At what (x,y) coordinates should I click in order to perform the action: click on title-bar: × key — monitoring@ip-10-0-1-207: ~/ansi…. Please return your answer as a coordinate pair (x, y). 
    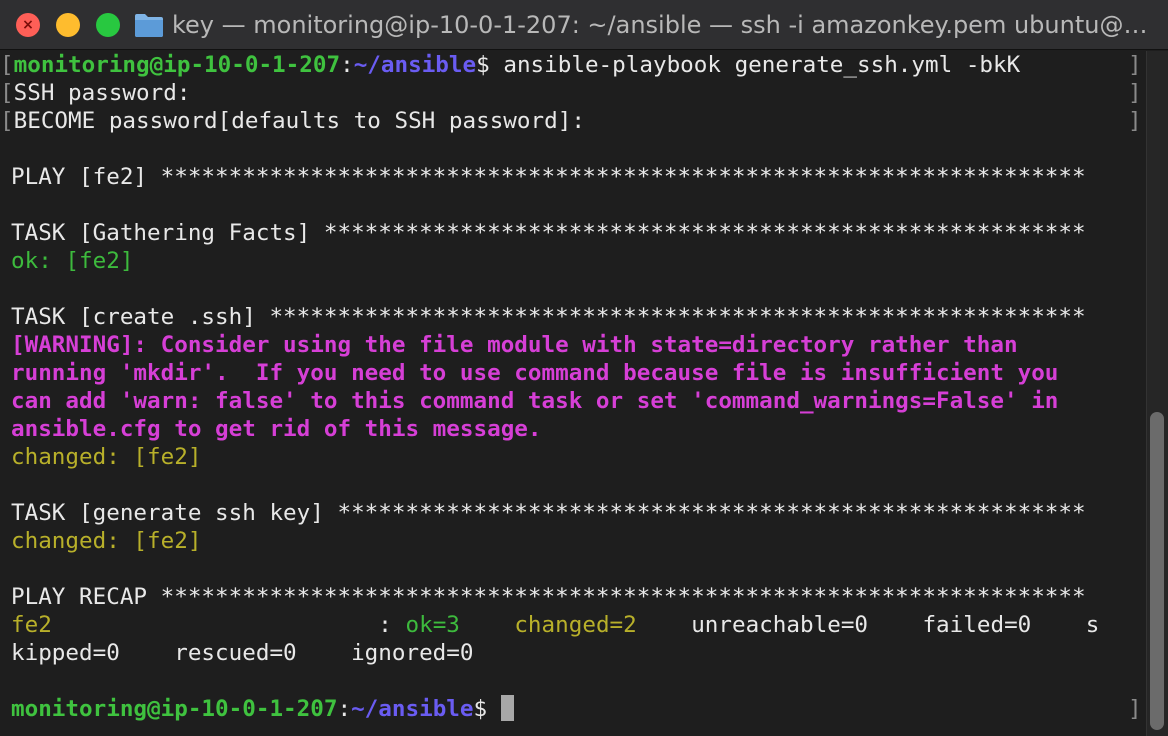
    Looking at the image, I should click on (584, 25).